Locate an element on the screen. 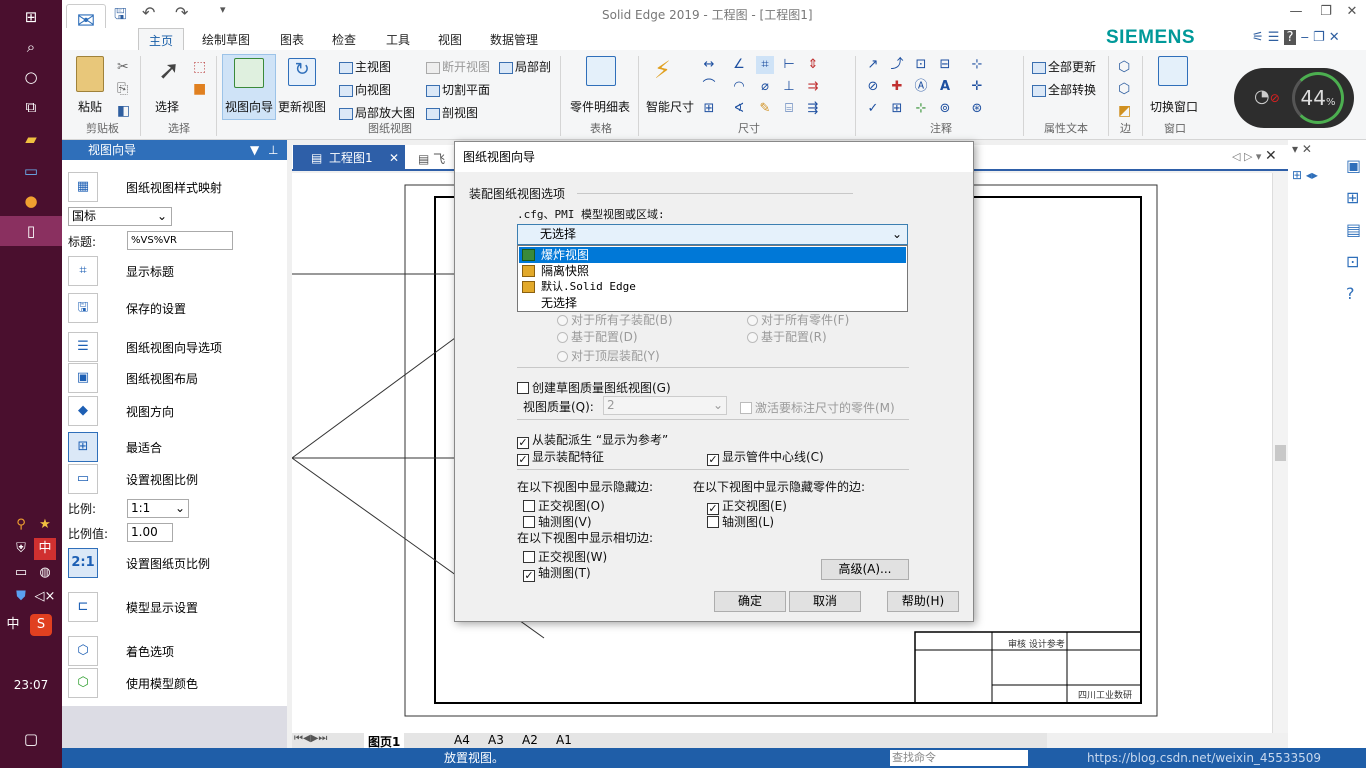  task-view-icon: ⧉ is located at coordinates (31, 107).